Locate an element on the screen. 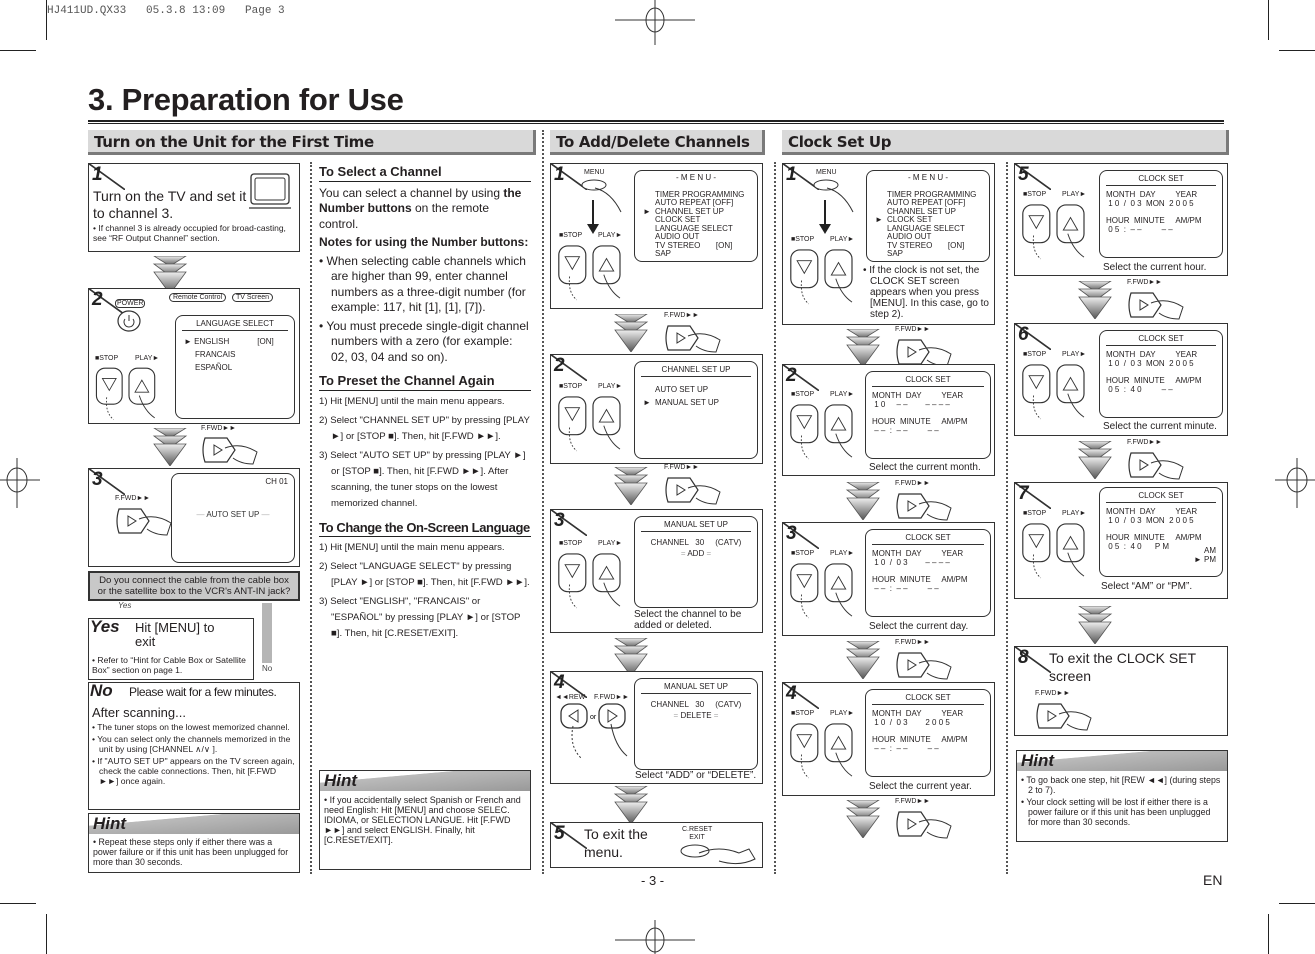  ampm-option-am: AM is located at coordinates (1210, 550).